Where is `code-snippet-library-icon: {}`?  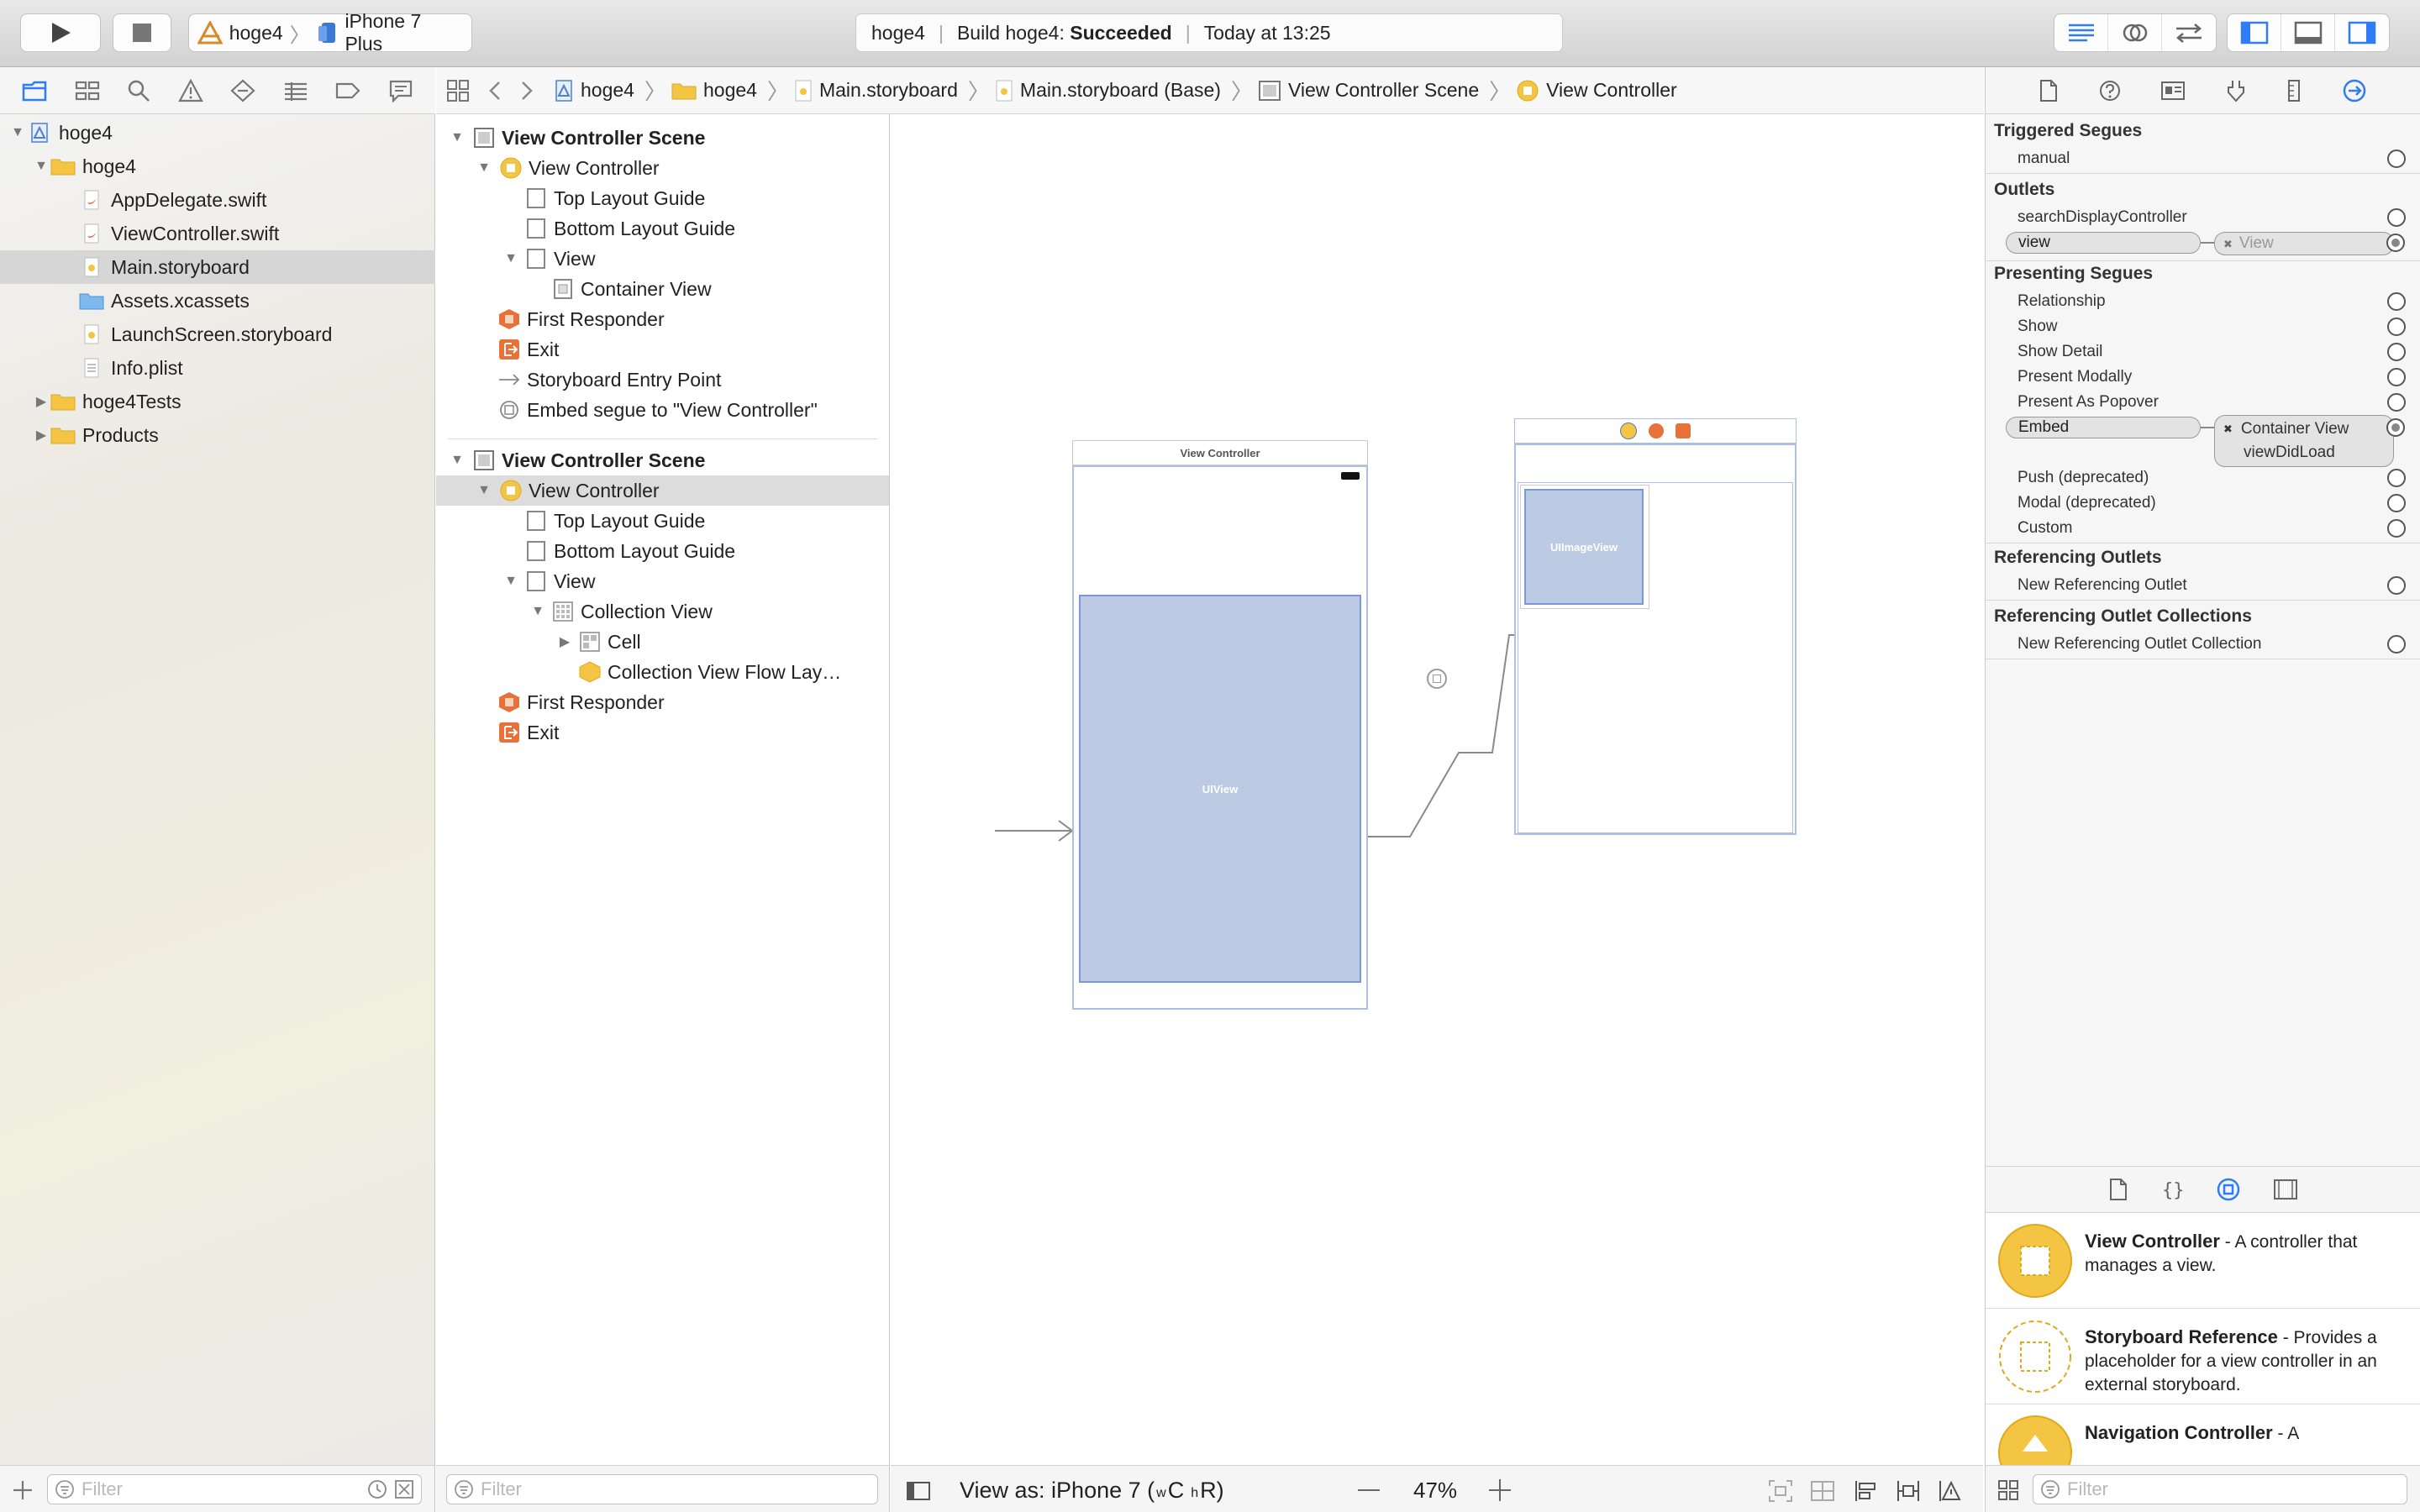 code-snippet-library-icon: {} is located at coordinates (2172, 1189).